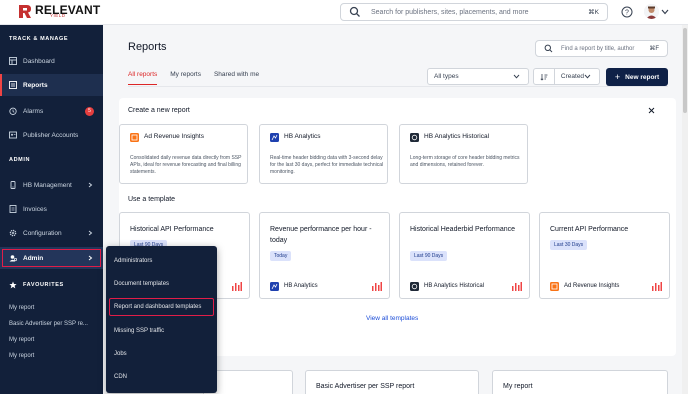  Describe the element at coordinates (139, 331) in the screenshot. I see `submenu-item-missing-ssp-traffic: Missing SSP traffic` at that location.